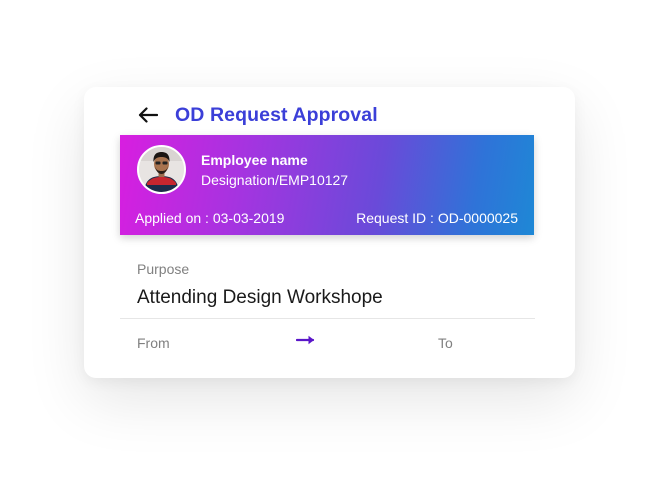 The height and width of the screenshot is (479, 672). Describe the element at coordinates (210, 218) in the screenshot. I see `applied-on-date: Applied on : 03-03-2019` at that location.